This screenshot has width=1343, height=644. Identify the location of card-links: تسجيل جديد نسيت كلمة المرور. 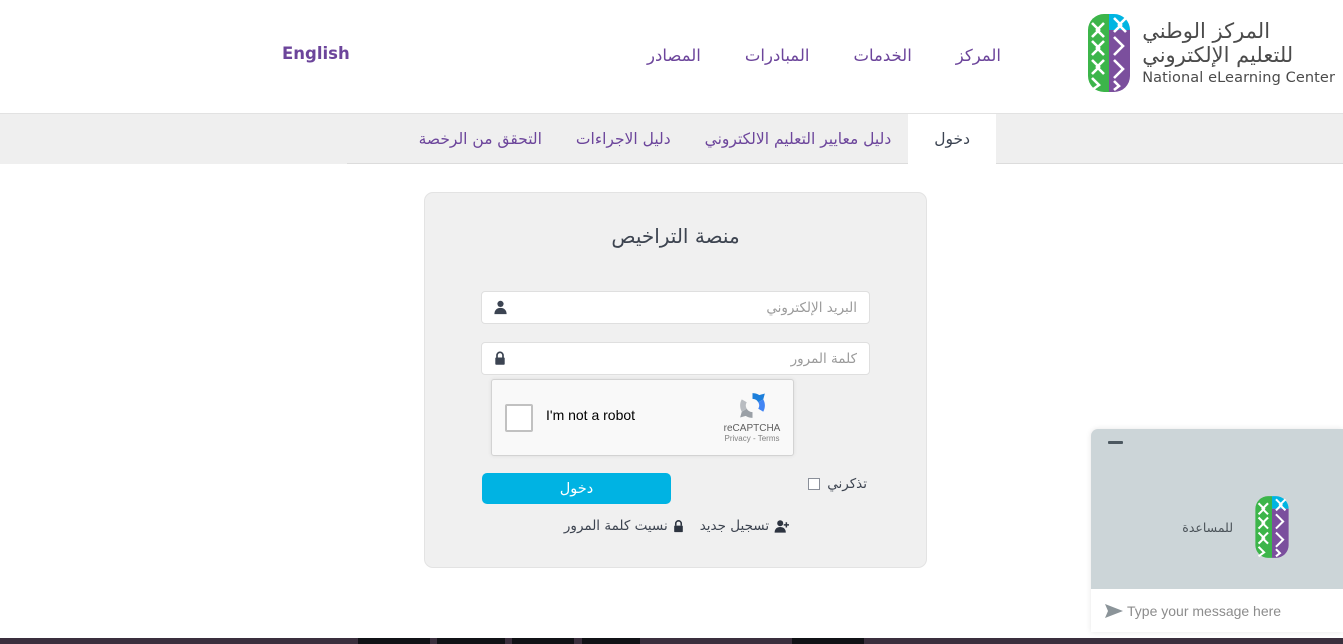
(676, 526).